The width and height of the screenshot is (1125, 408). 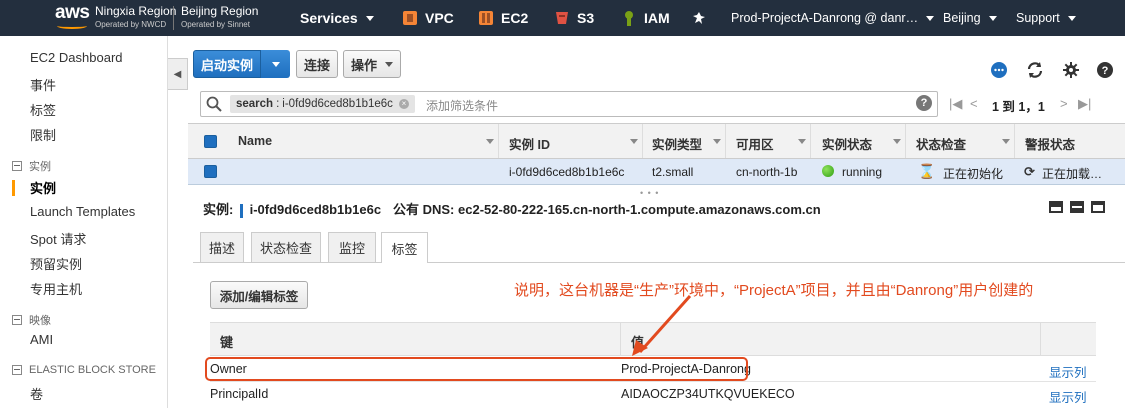 I want to click on chat-icon, so click(x=999, y=70).